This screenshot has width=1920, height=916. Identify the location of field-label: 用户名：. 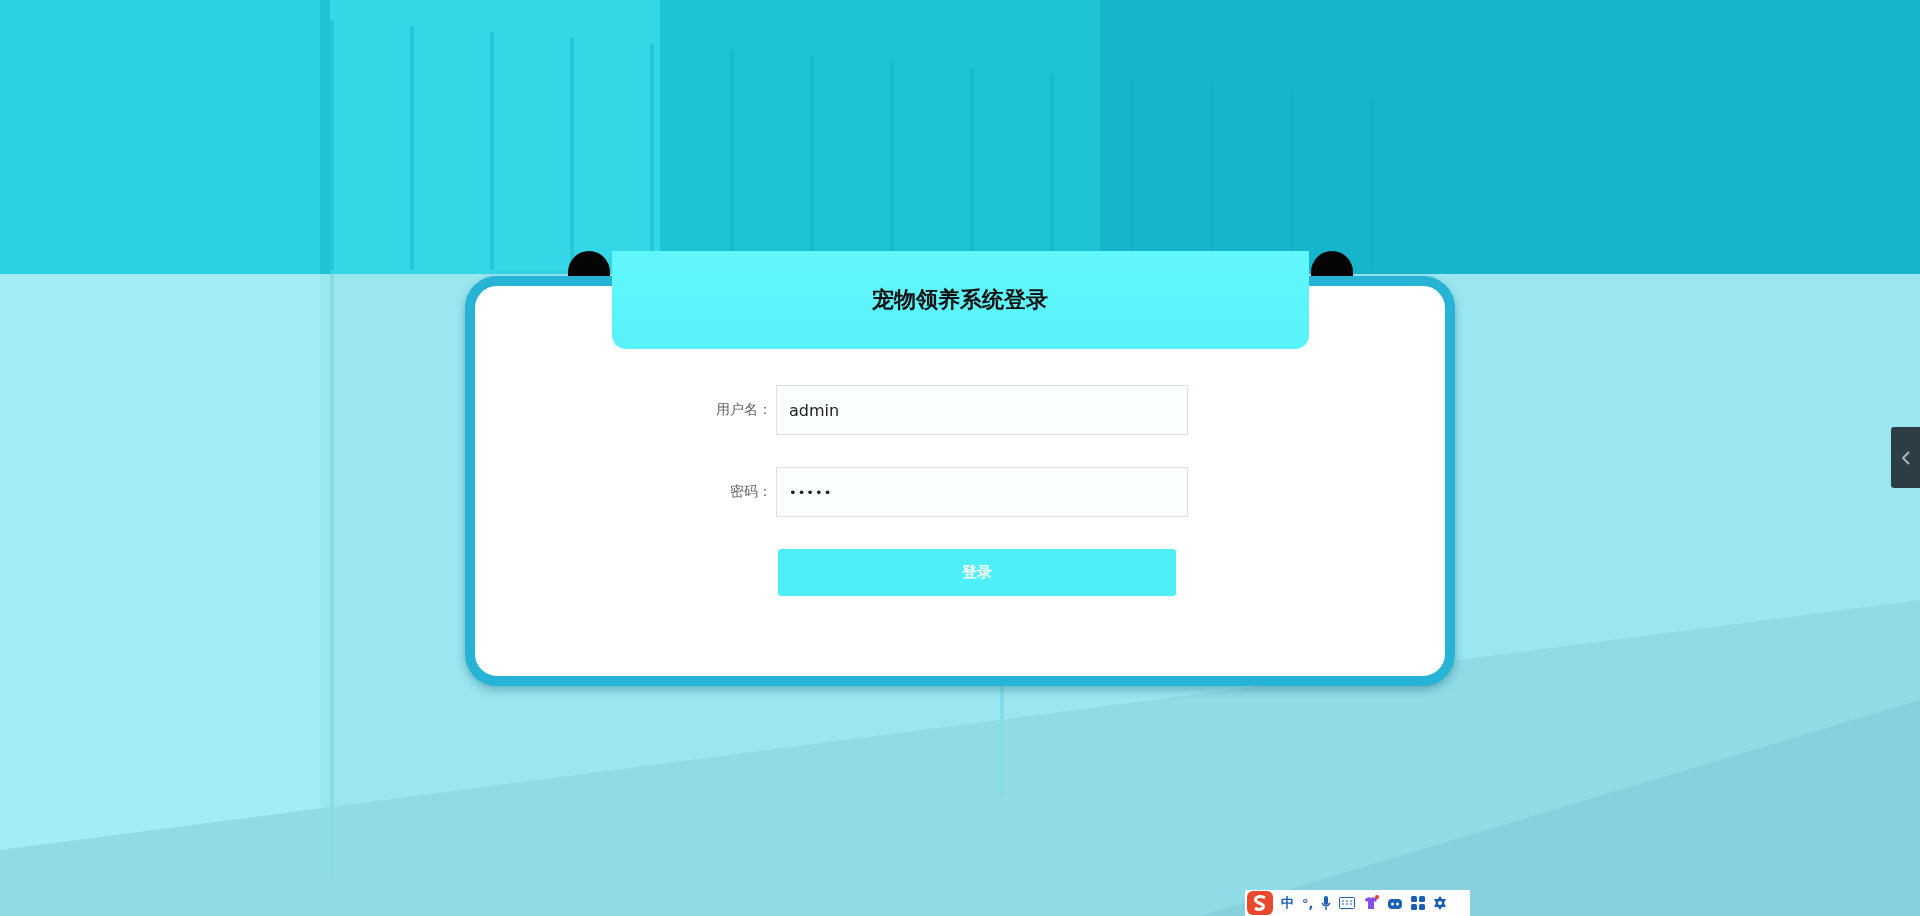
(744, 410).